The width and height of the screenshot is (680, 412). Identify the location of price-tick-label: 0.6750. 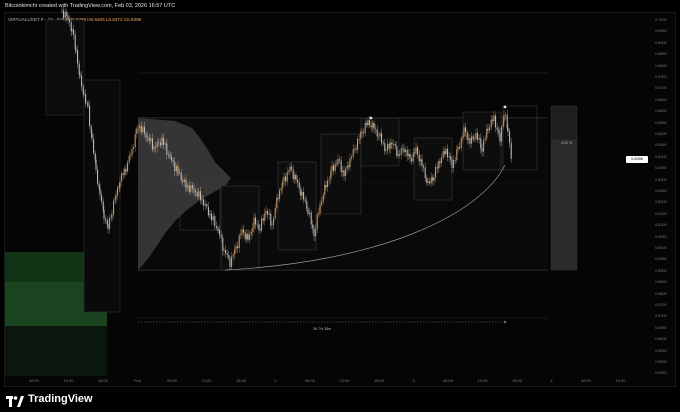
(661, 77).